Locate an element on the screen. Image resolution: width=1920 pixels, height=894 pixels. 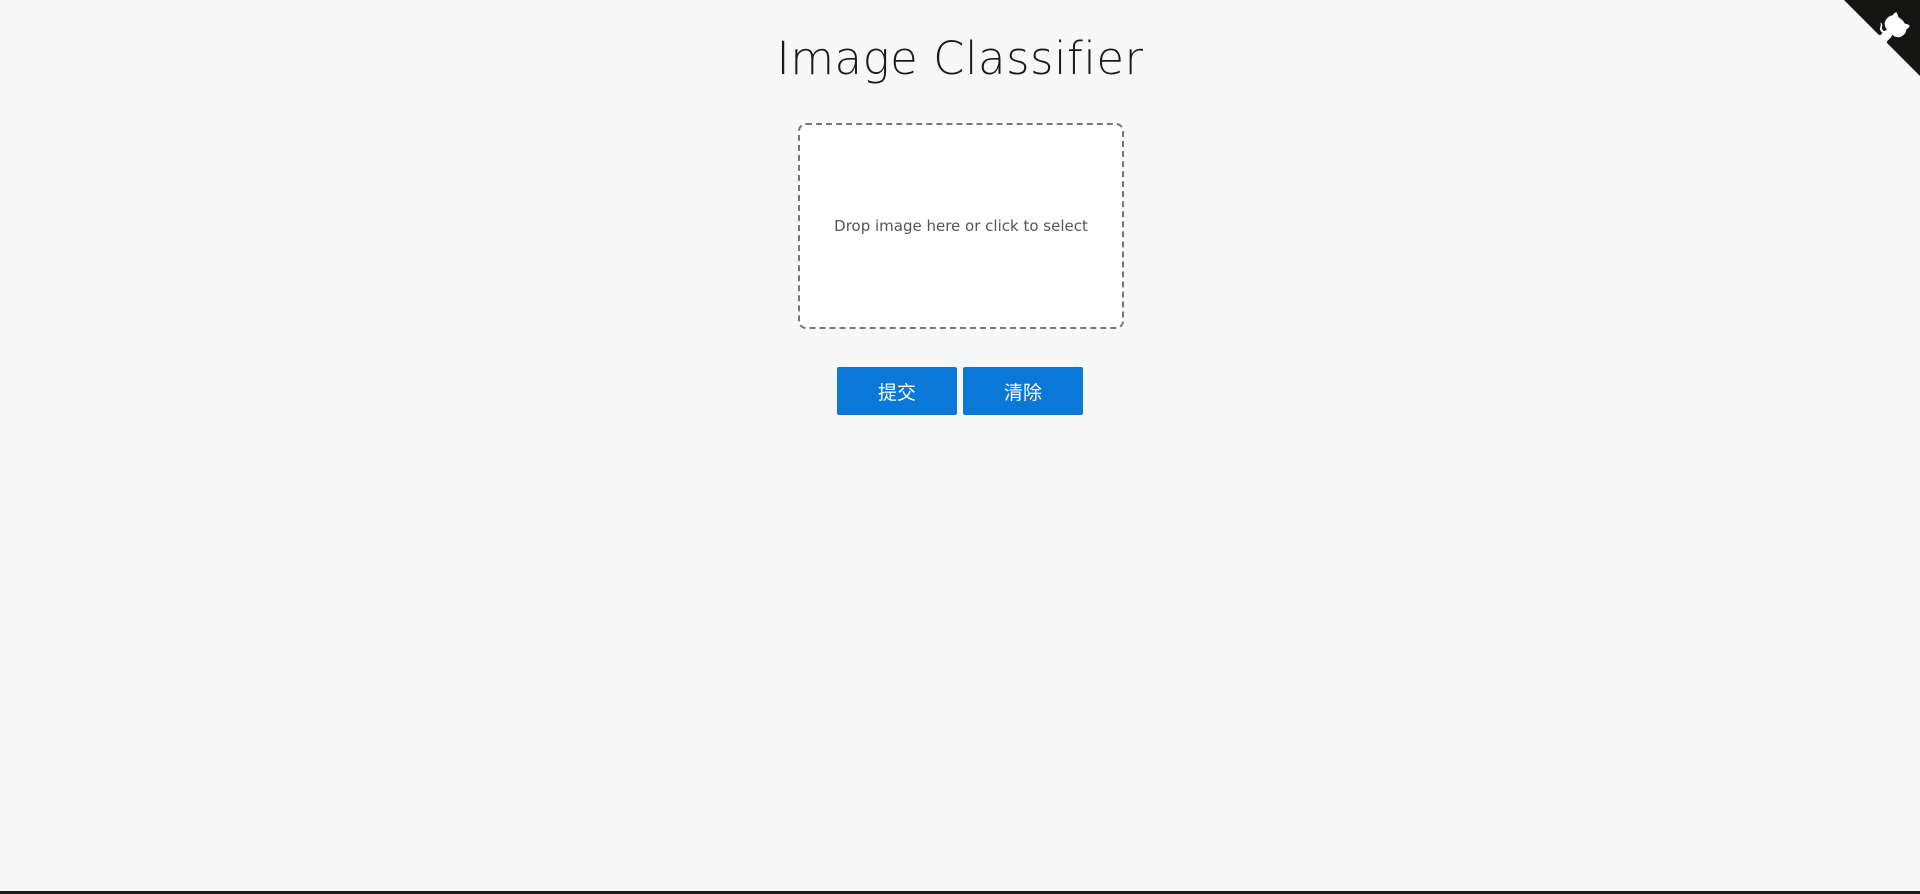
page-title: Image Classifier is located at coordinates (960, 58).